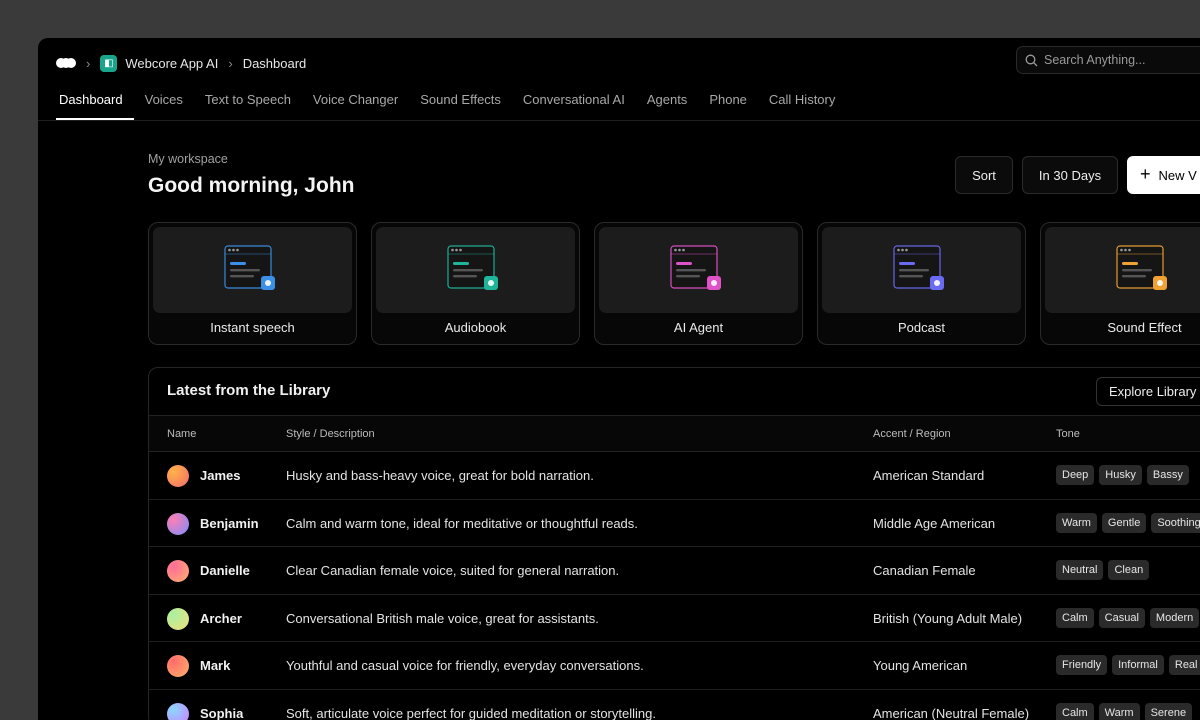 Image resolution: width=1200 pixels, height=720 pixels. Describe the element at coordinates (188, 159) in the screenshot. I see `workspace-label: My workspace` at that location.